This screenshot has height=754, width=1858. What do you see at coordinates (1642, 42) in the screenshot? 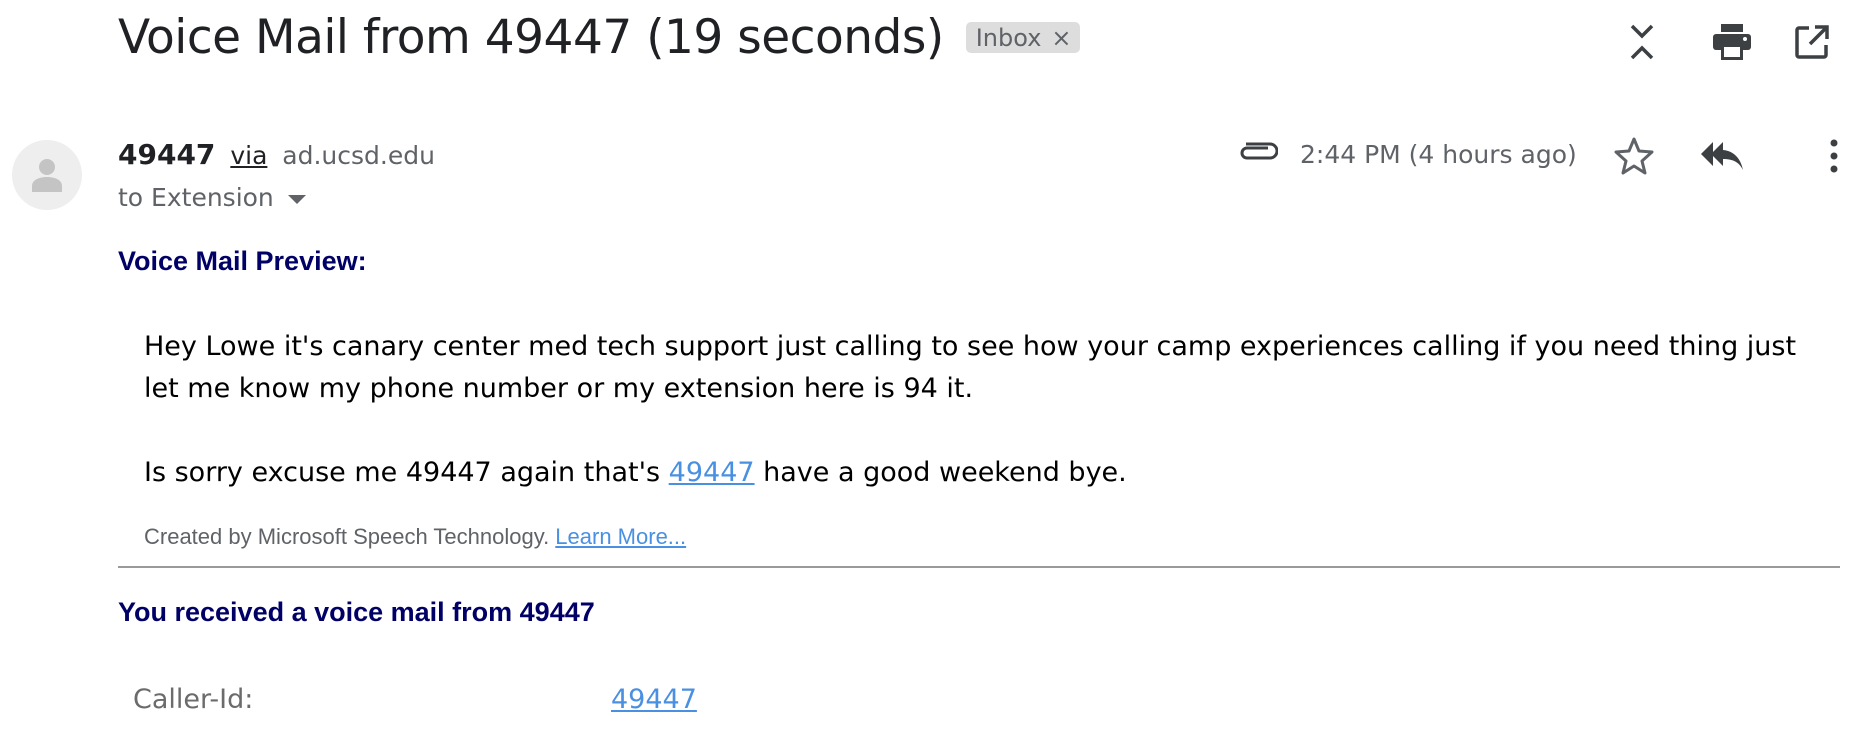
I see `expand-collapse-icon` at bounding box center [1642, 42].